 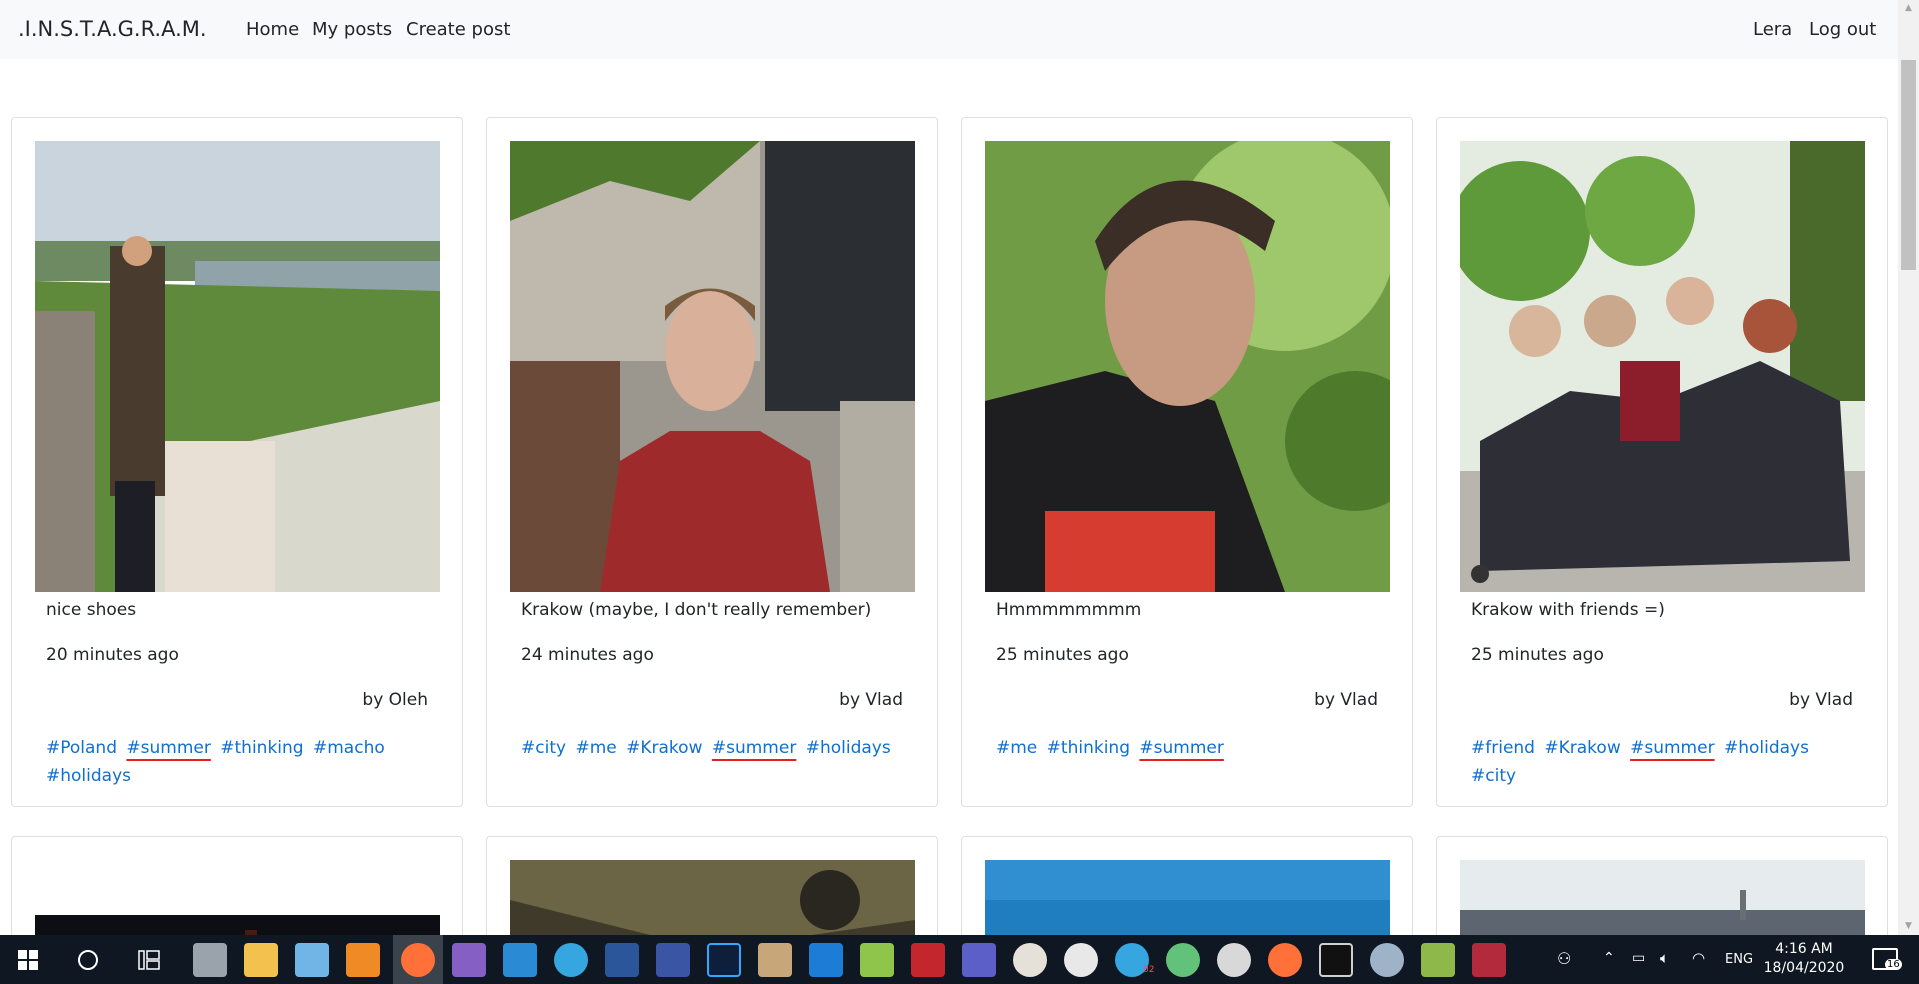 I want to click on battery-icon: ▭, so click(x=1638, y=958).